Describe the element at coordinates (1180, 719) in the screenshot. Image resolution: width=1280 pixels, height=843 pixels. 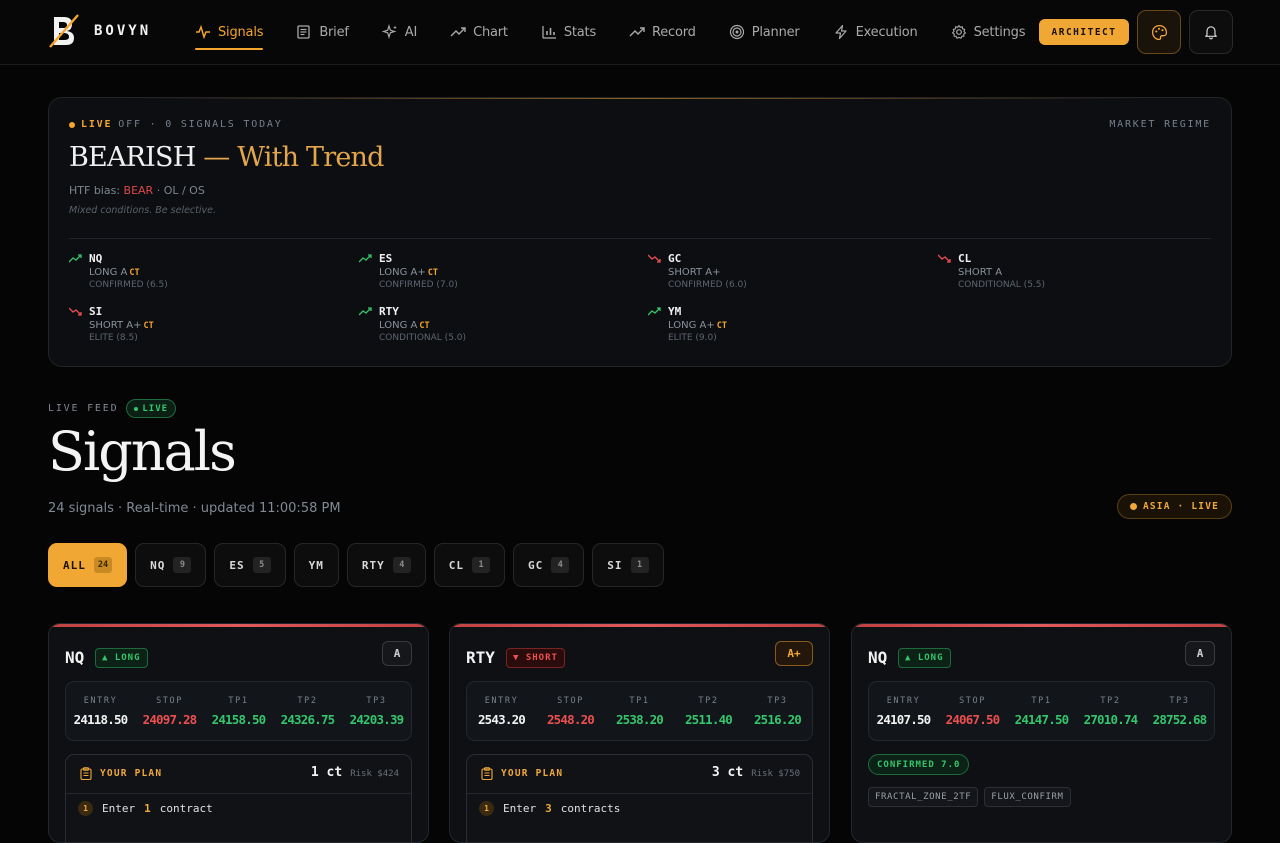
I see `level-value: 28752.68` at that location.